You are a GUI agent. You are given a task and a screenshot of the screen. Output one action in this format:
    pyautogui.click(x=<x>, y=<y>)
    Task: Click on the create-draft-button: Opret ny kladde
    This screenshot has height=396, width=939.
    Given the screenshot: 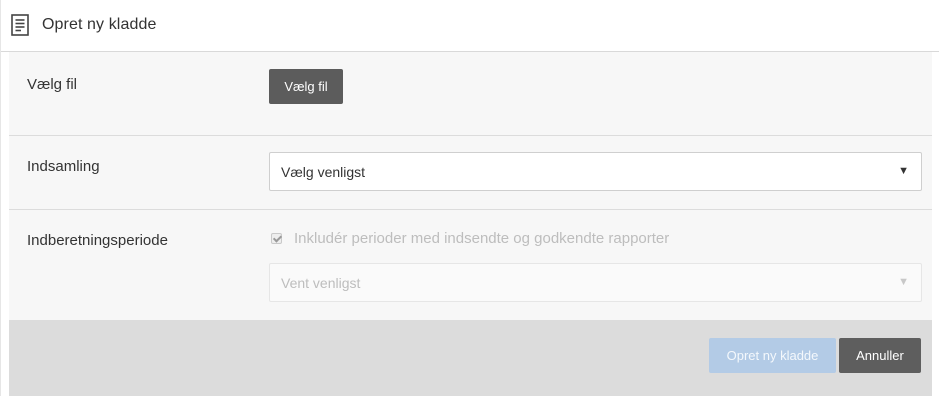 What is the action you would take?
    pyautogui.click(x=772, y=355)
    